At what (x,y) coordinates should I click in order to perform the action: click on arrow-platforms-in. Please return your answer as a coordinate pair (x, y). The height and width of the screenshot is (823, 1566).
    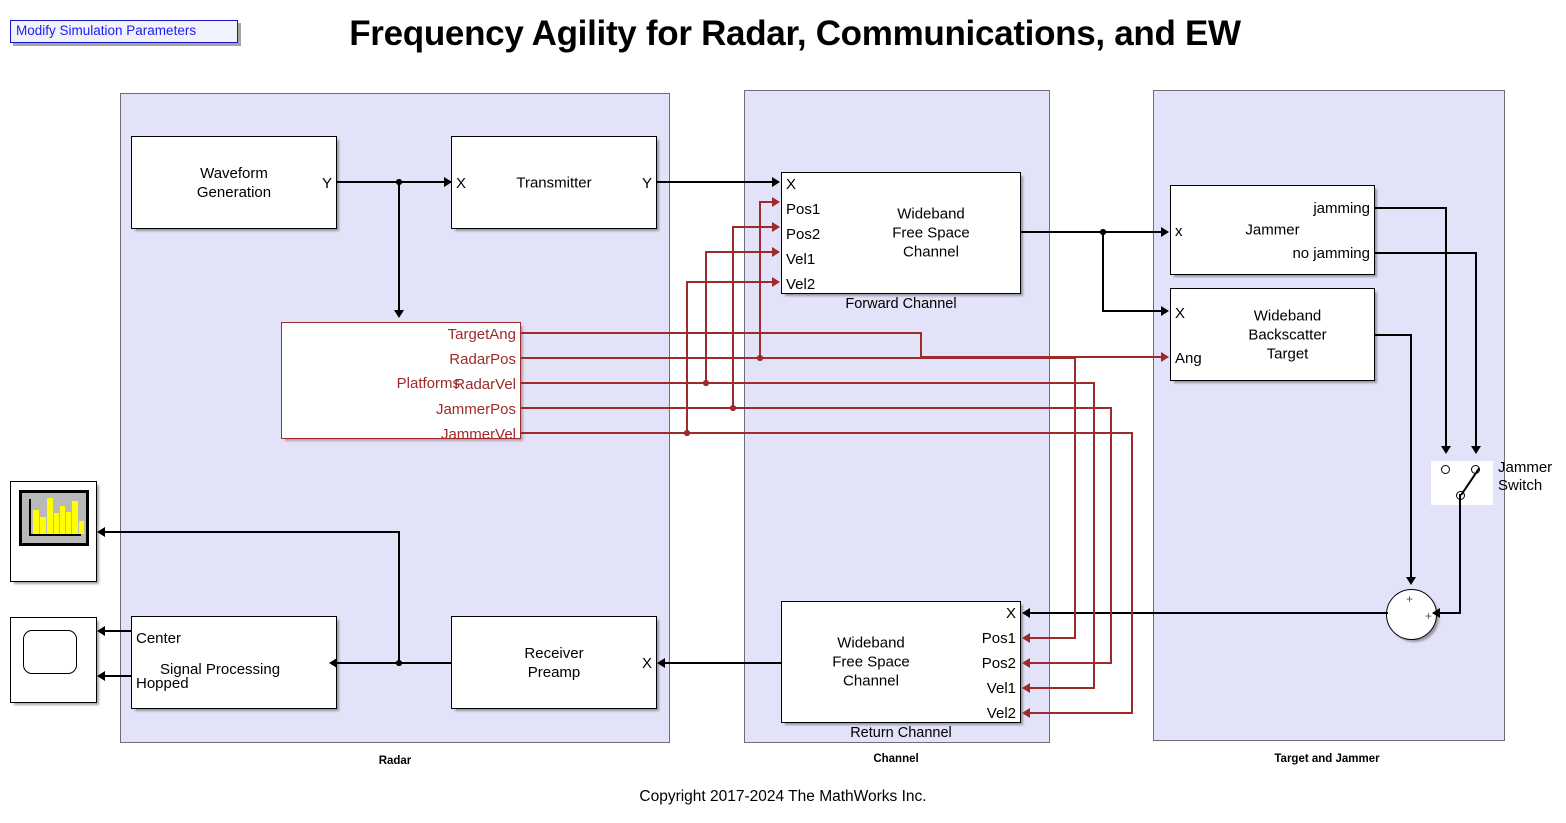
    Looking at the image, I should click on (399, 314).